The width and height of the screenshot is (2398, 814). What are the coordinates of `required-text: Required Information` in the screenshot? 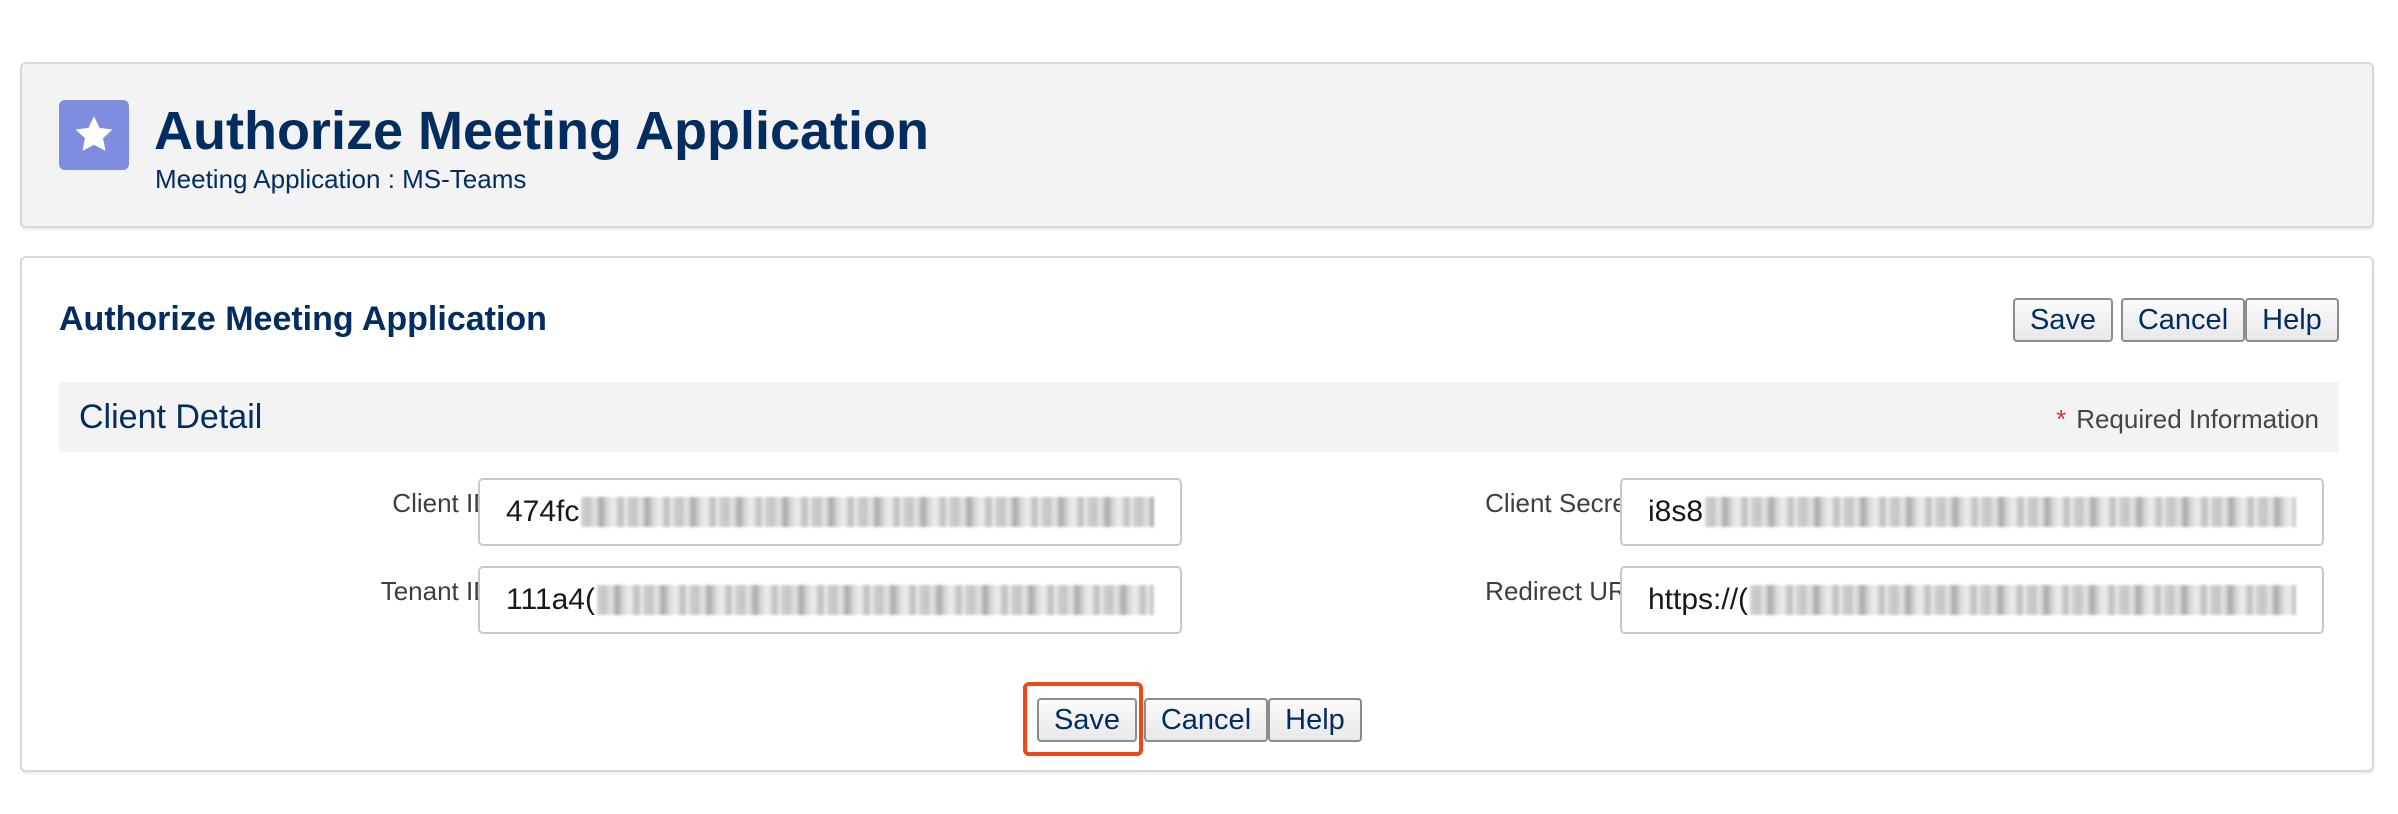 It's located at (2197, 419).